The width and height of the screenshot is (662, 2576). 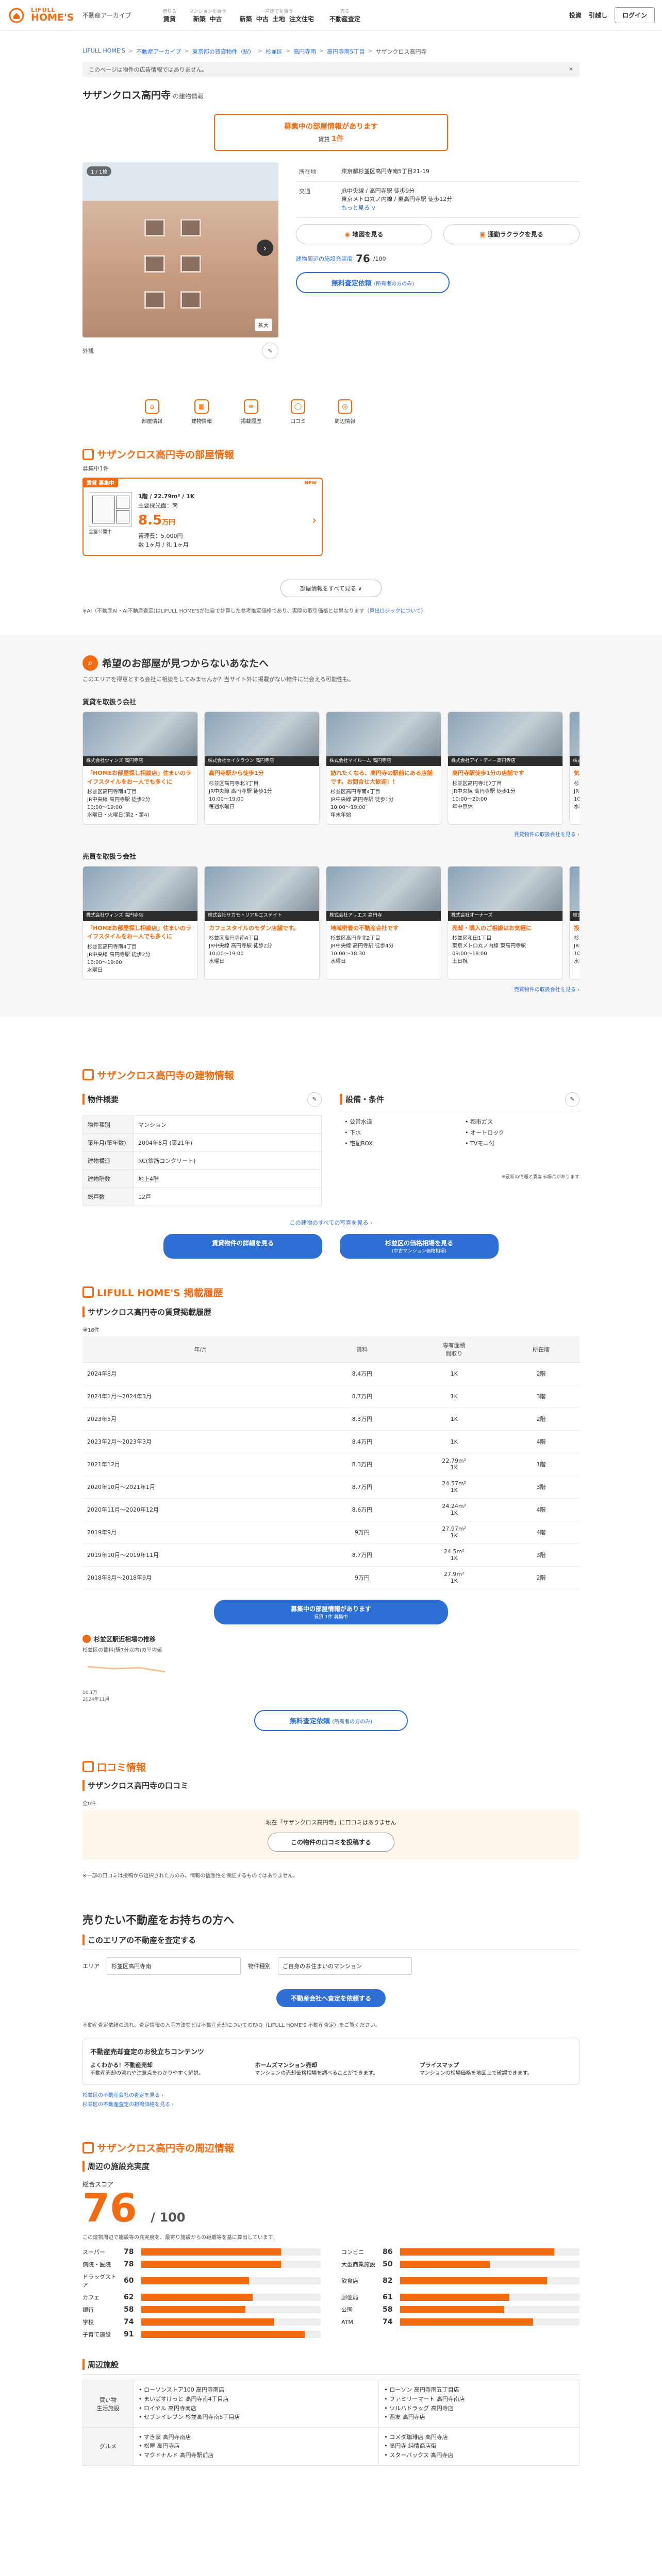 I want to click on nav-link-3-0: 不動産査定, so click(x=344, y=19).